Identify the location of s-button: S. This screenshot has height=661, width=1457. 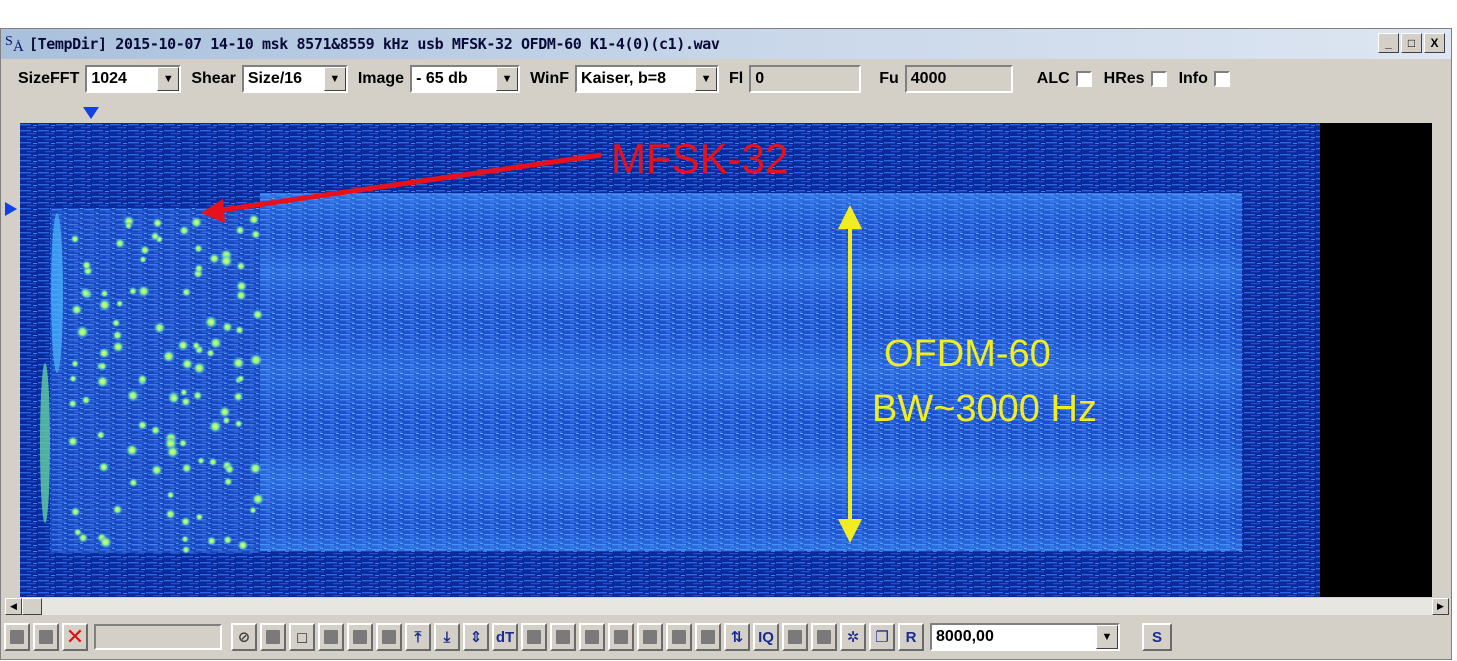
(1157, 637).